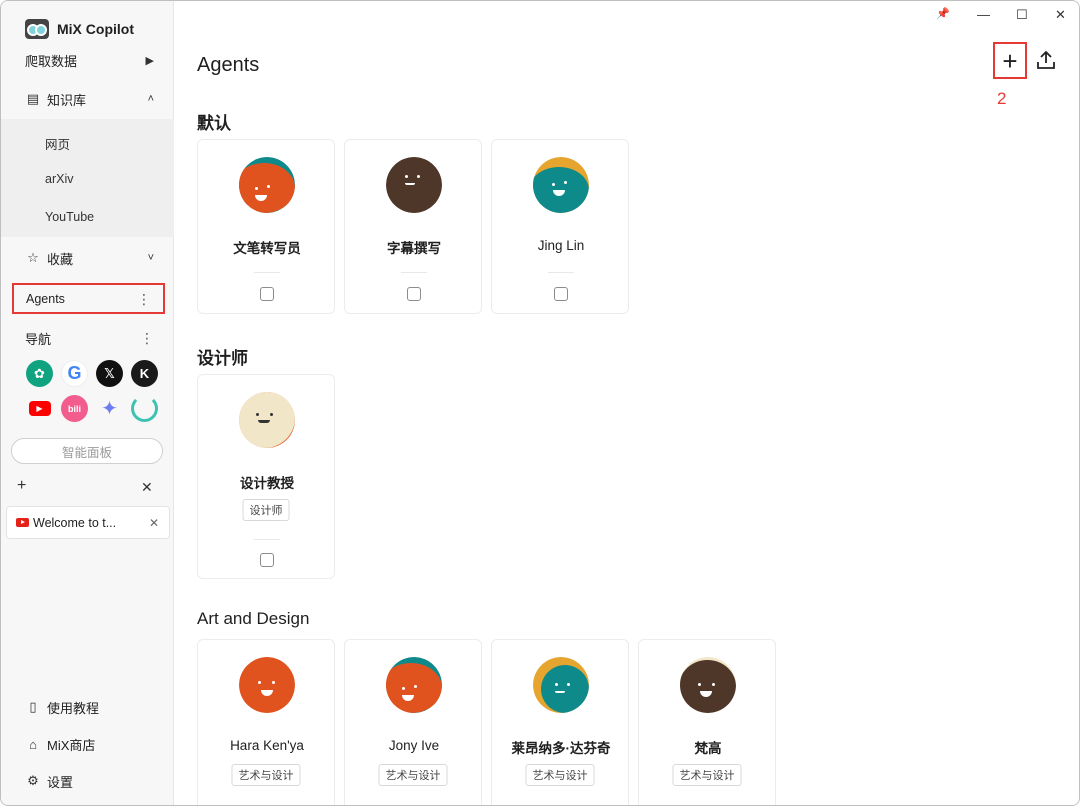 The image size is (1080, 806). What do you see at coordinates (22, 522) in the screenshot?
I see `youtube-icon` at bounding box center [22, 522].